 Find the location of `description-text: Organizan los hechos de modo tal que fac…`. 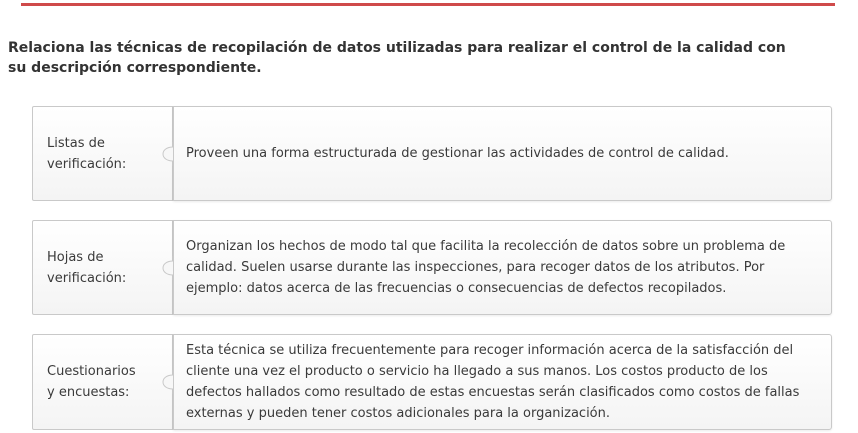

description-text: Organizan los hechos de modo tal que fac… is located at coordinates (486, 267).